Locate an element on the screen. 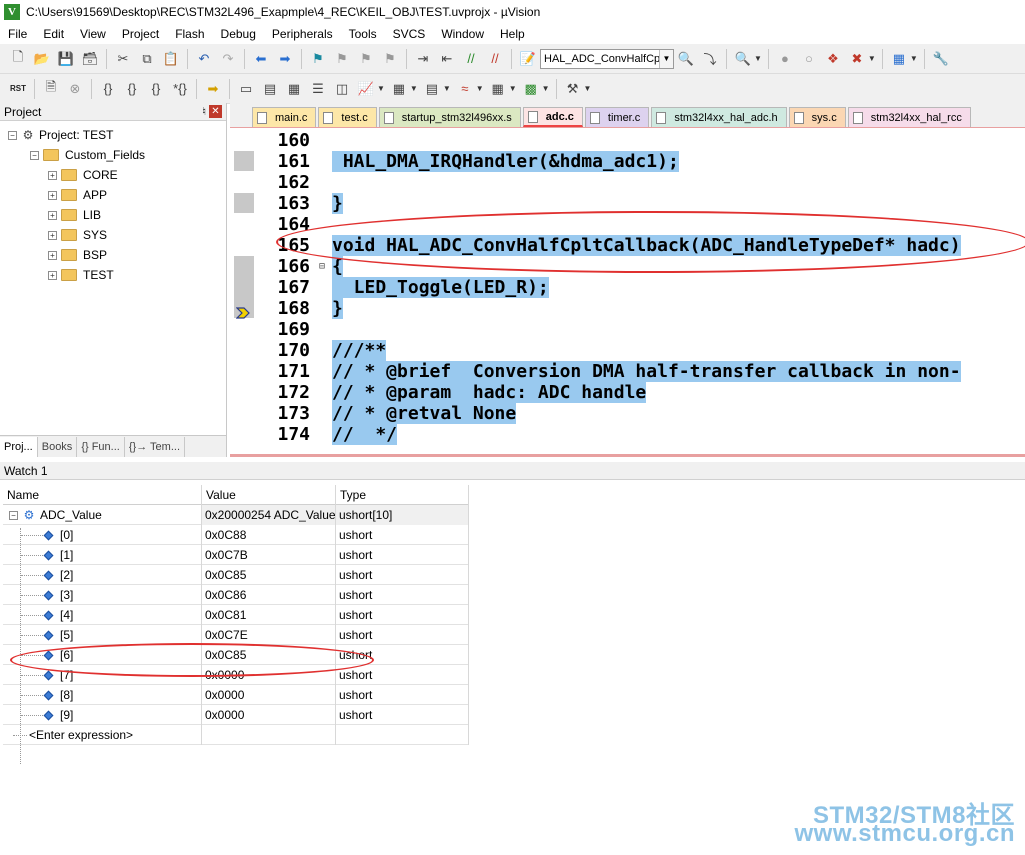  trace-window-icon: ▦ is located at coordinates (498, 89).